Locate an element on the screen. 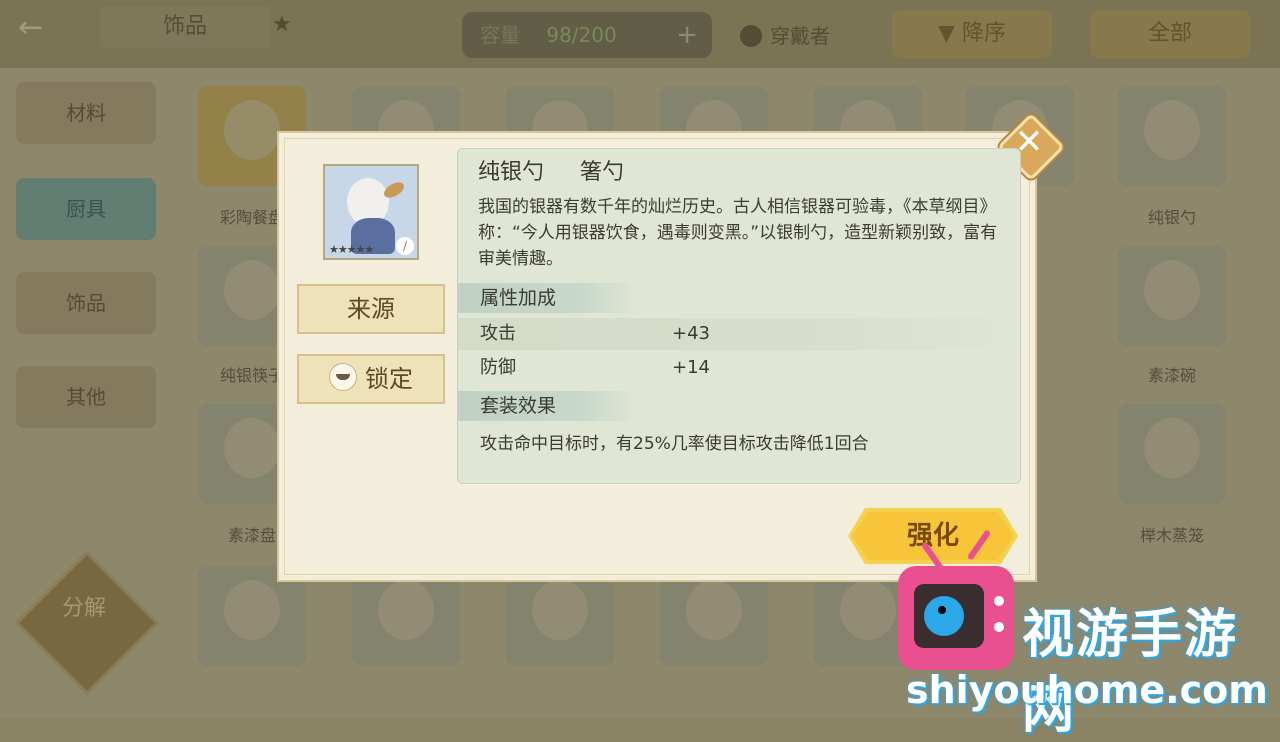 The width and height of the screenshot is (1280, 742). cookware-tag-icon: / is located at coordinates (405, 246).